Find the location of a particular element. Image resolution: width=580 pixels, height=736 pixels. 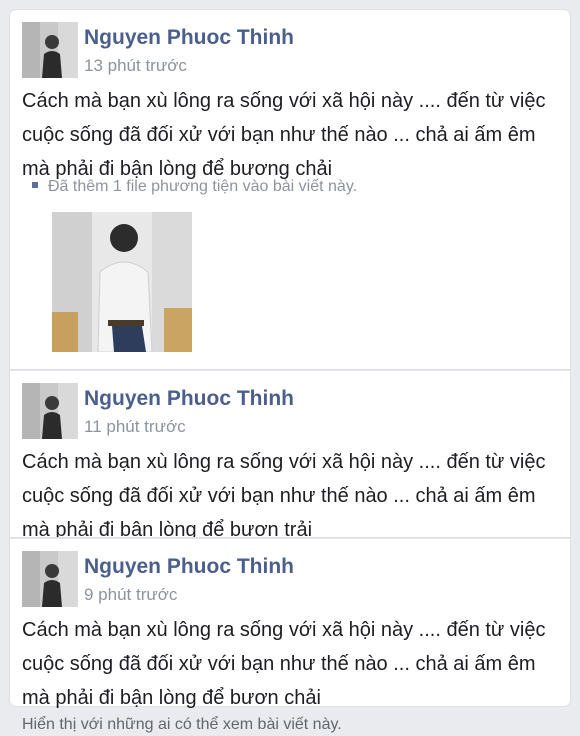

post-timestamp: 11 phút trước is located at coordinates (135, 427).